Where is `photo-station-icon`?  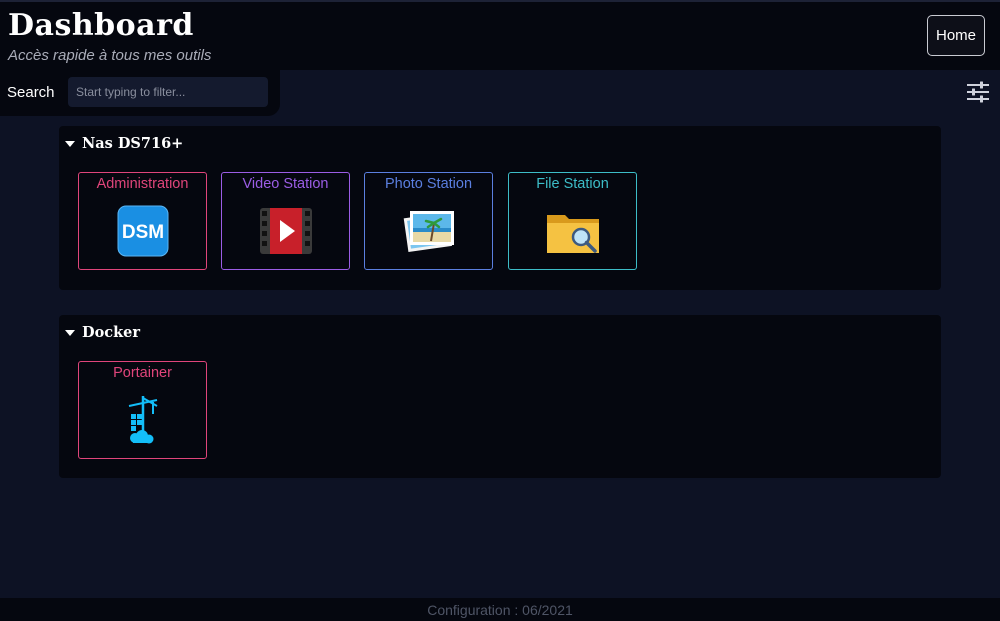
photo-station-icon is located at coordinates (428, 232).